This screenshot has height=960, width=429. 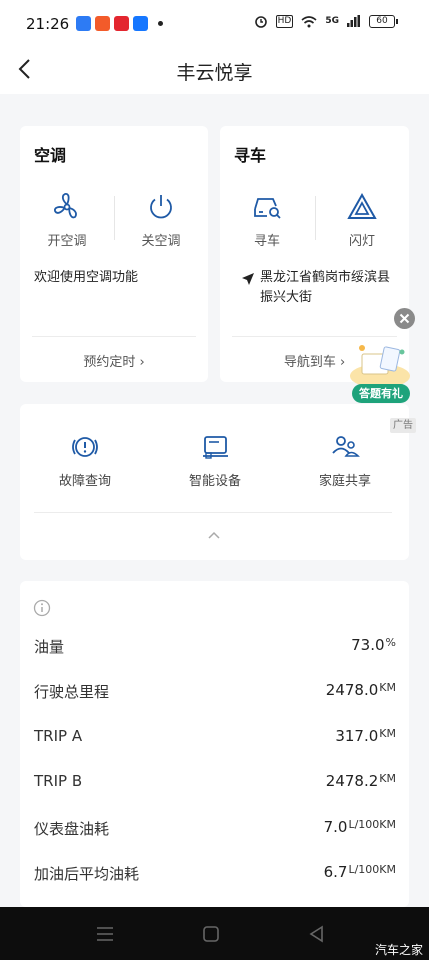 I want to click on trip-b-label: TRIP B, so click(x=58, y=781).